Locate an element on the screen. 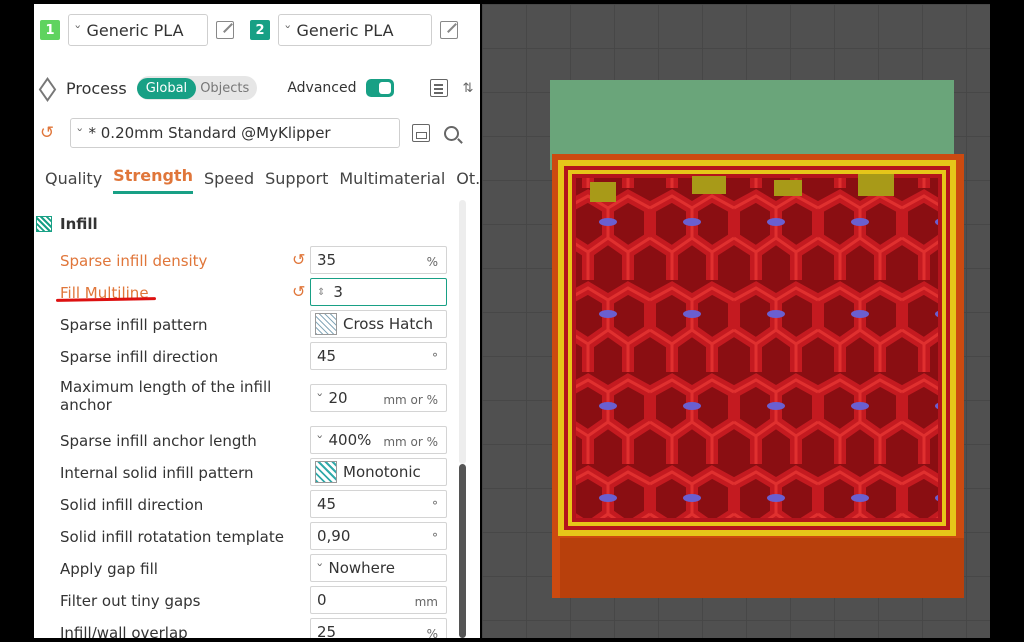  field-value: 25 is located at coordinates (327, 630).